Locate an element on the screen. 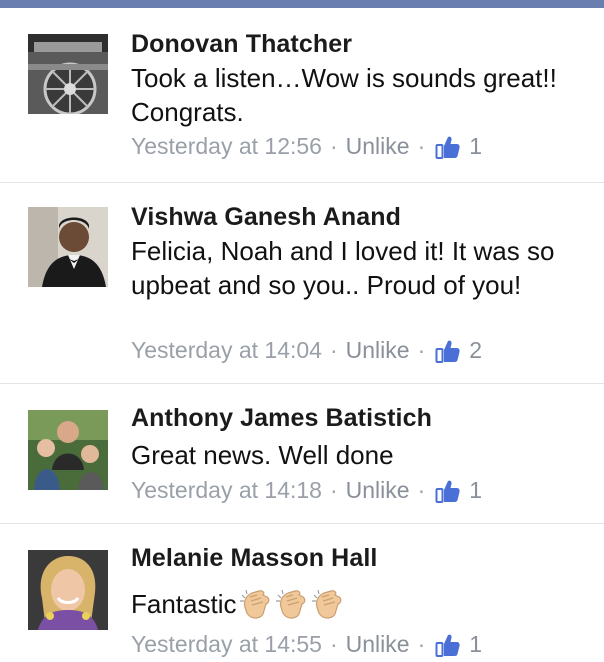  comment-meta: Yesterday at 14:18 · Unlike · 1 is located at coordinates (306, 490).